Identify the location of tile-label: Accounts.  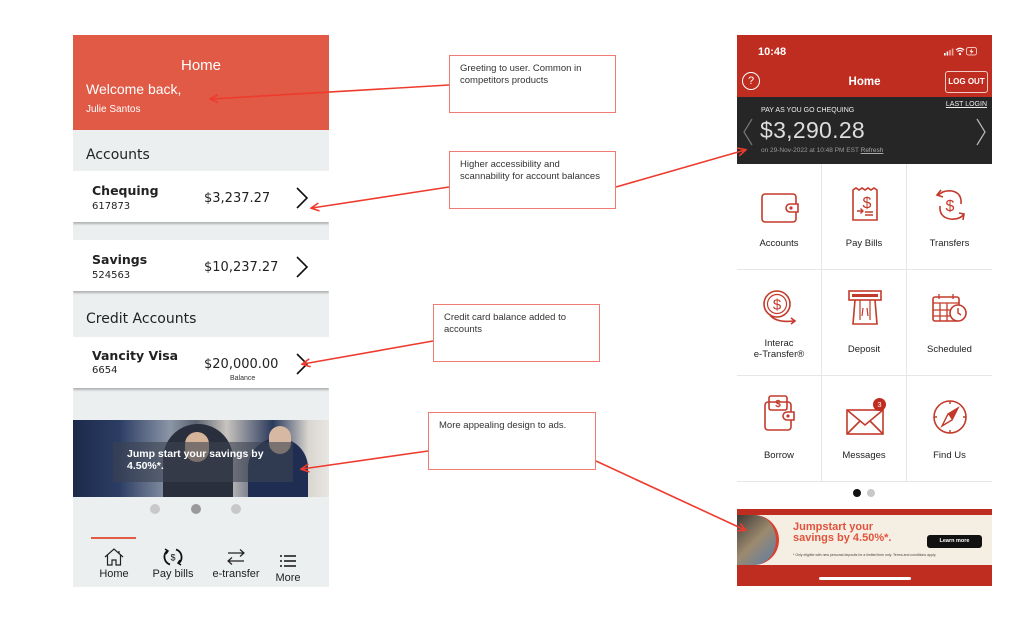
(779, 243).